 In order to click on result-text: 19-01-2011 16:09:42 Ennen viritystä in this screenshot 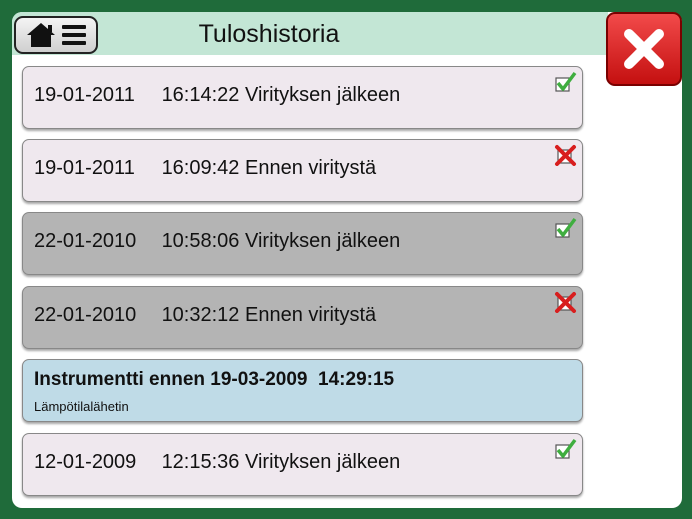, I will do `click(205, 168)`.